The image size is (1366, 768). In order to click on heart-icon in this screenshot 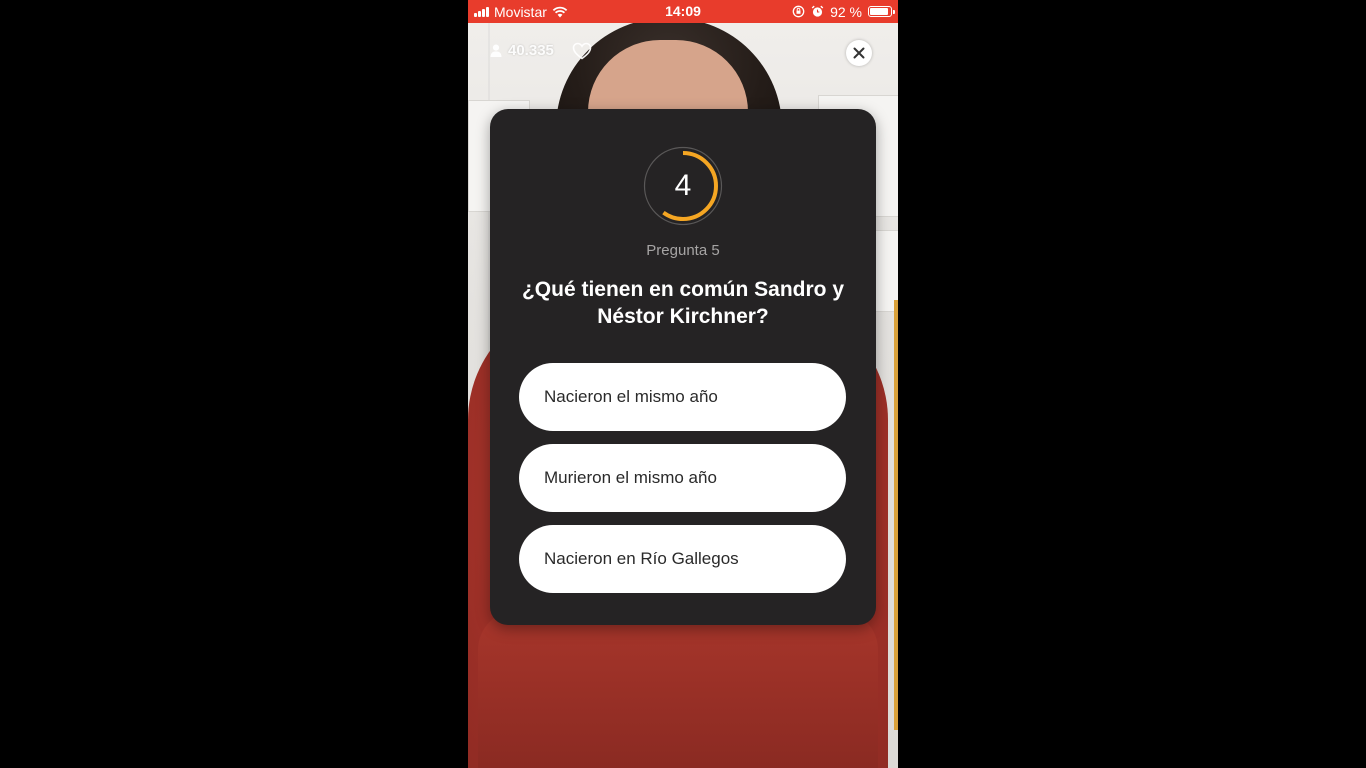, I will do `click(582, 51)`.